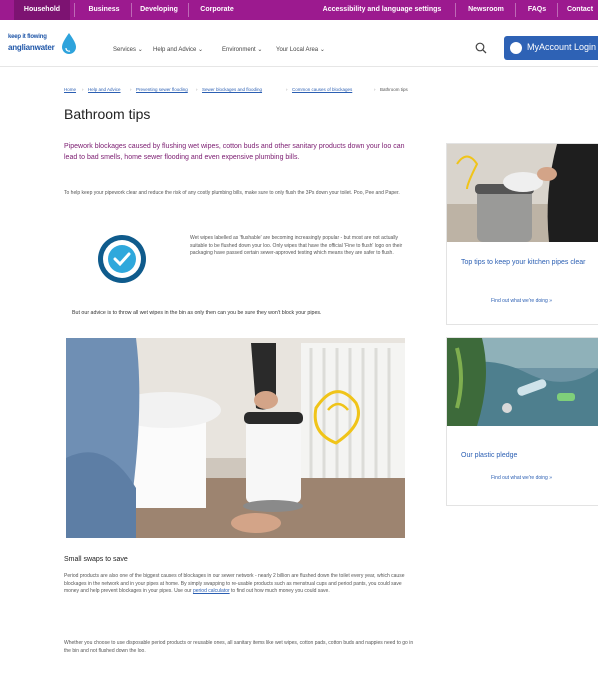  What do you see at coordinates (96, 559) in the screenshot?
I see `section-title: Small swaps to save` at bounding box center [96, 559].